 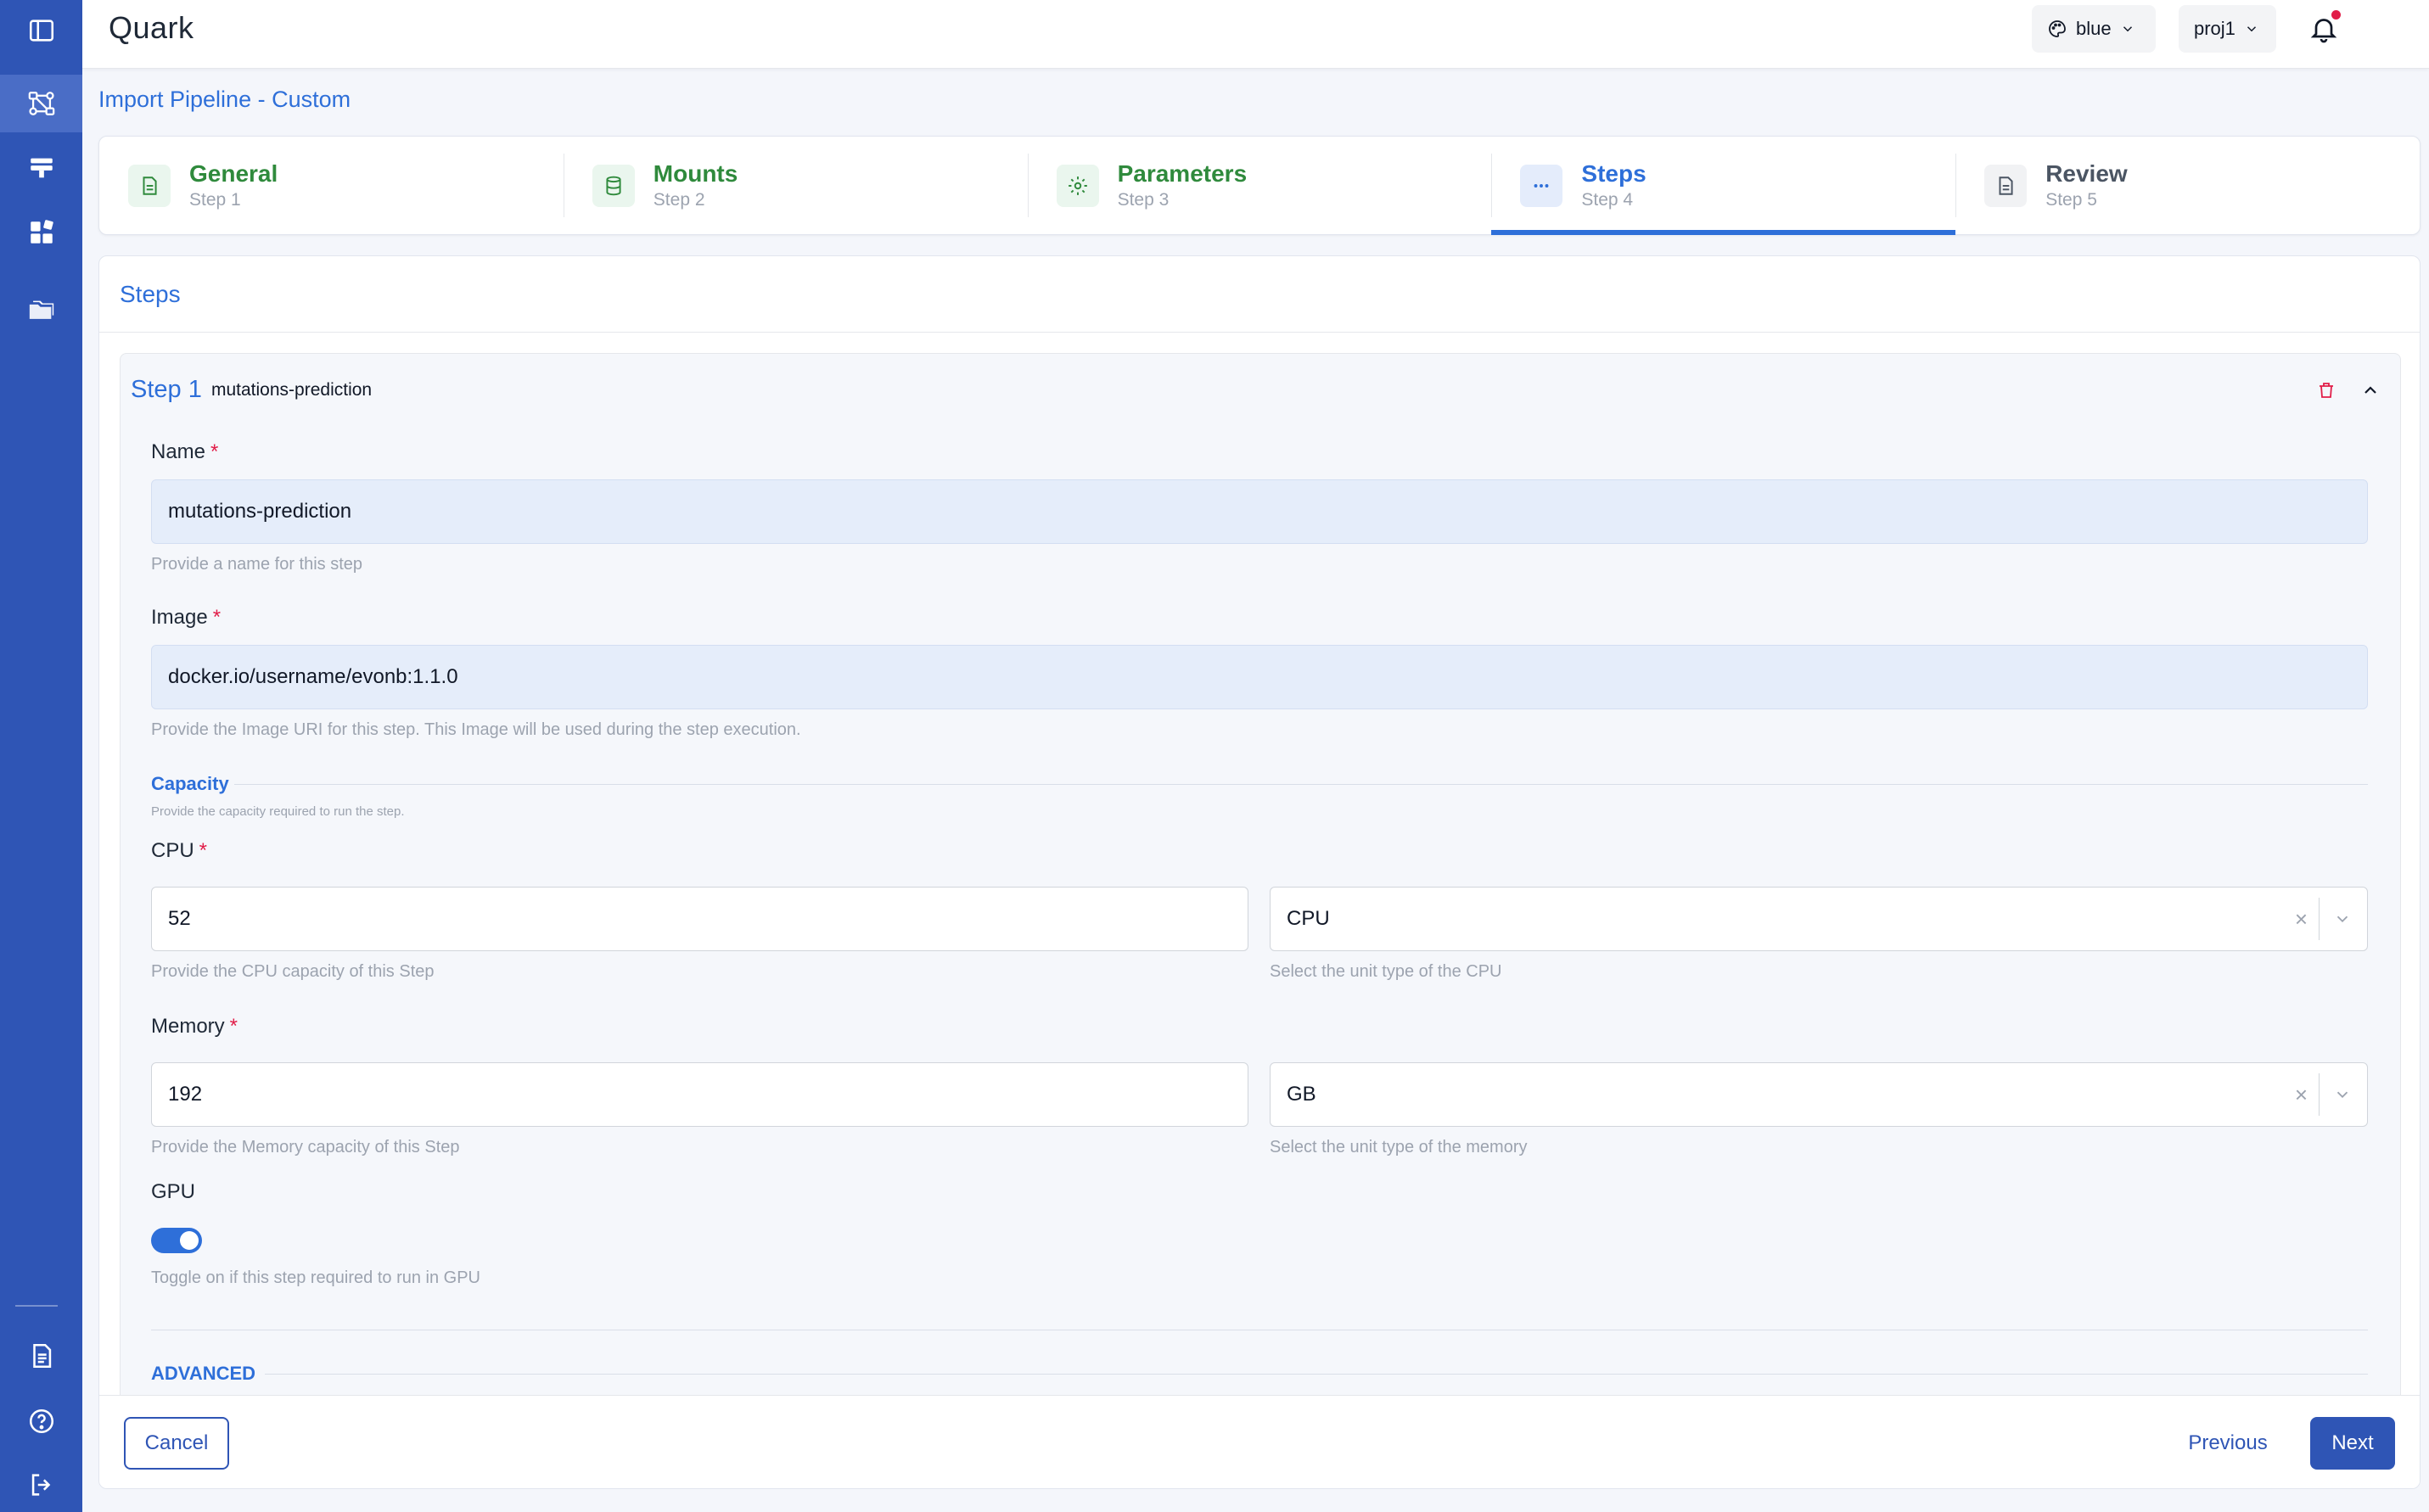 What do you see at coordinates (178, 451) in the screenshot?
I see `name-label-text: Name` at bounding box center [178, 451].